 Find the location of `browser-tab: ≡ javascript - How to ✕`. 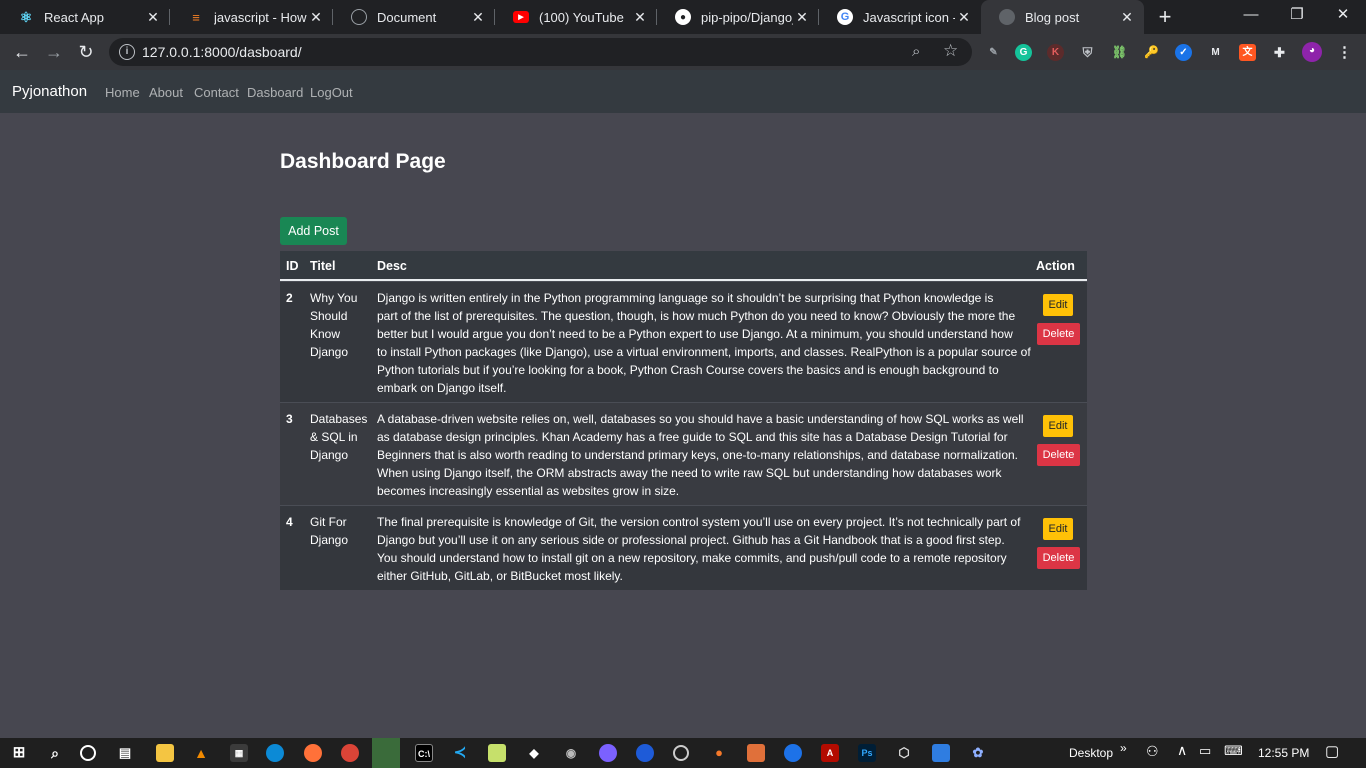

browser-tab: ≡ javascript - How to ✕ is located at coordinates (251, 17).